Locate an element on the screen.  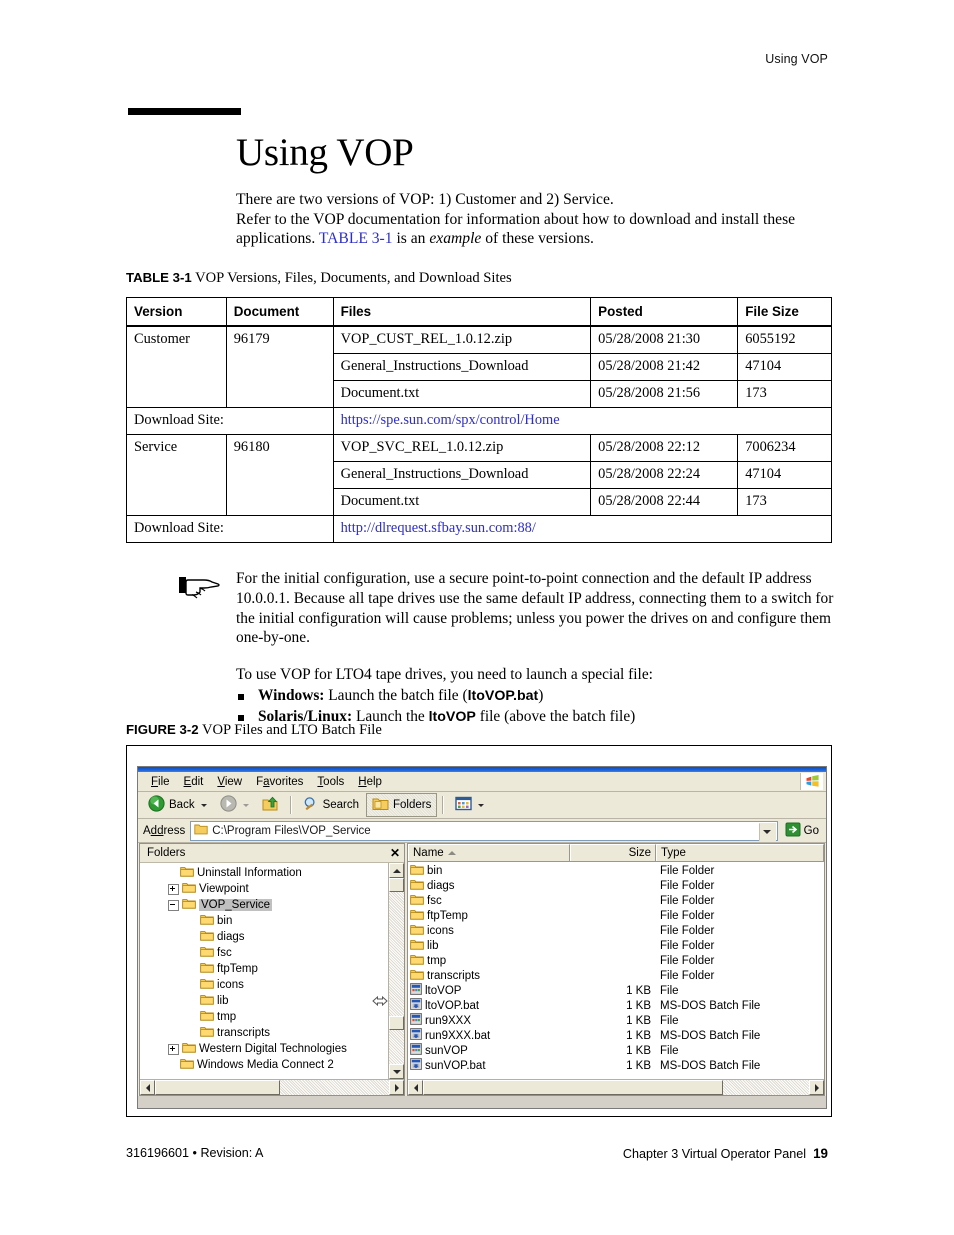
file-name-cell: transcripts is located at coordinates (489, 976).